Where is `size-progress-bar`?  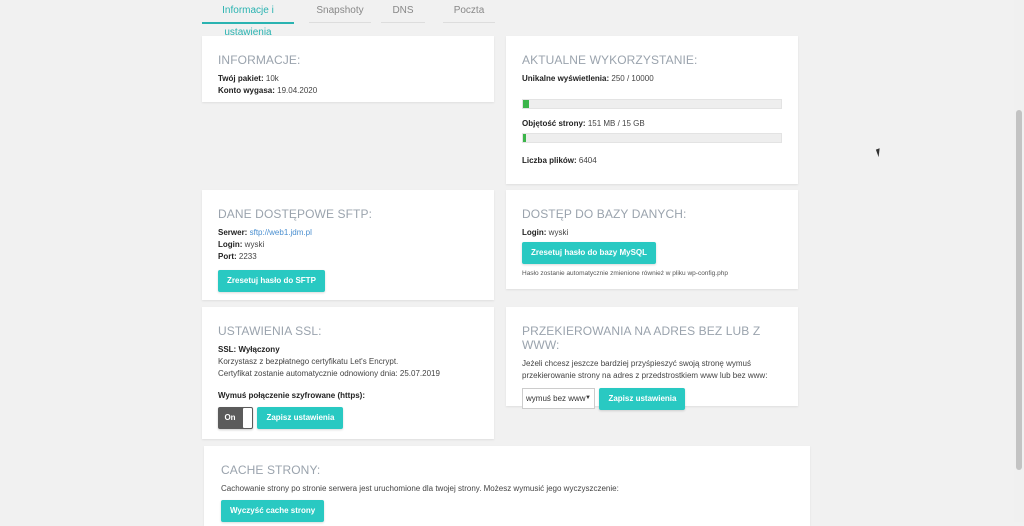
size-progress-bar is located at coordinates (652, 138).